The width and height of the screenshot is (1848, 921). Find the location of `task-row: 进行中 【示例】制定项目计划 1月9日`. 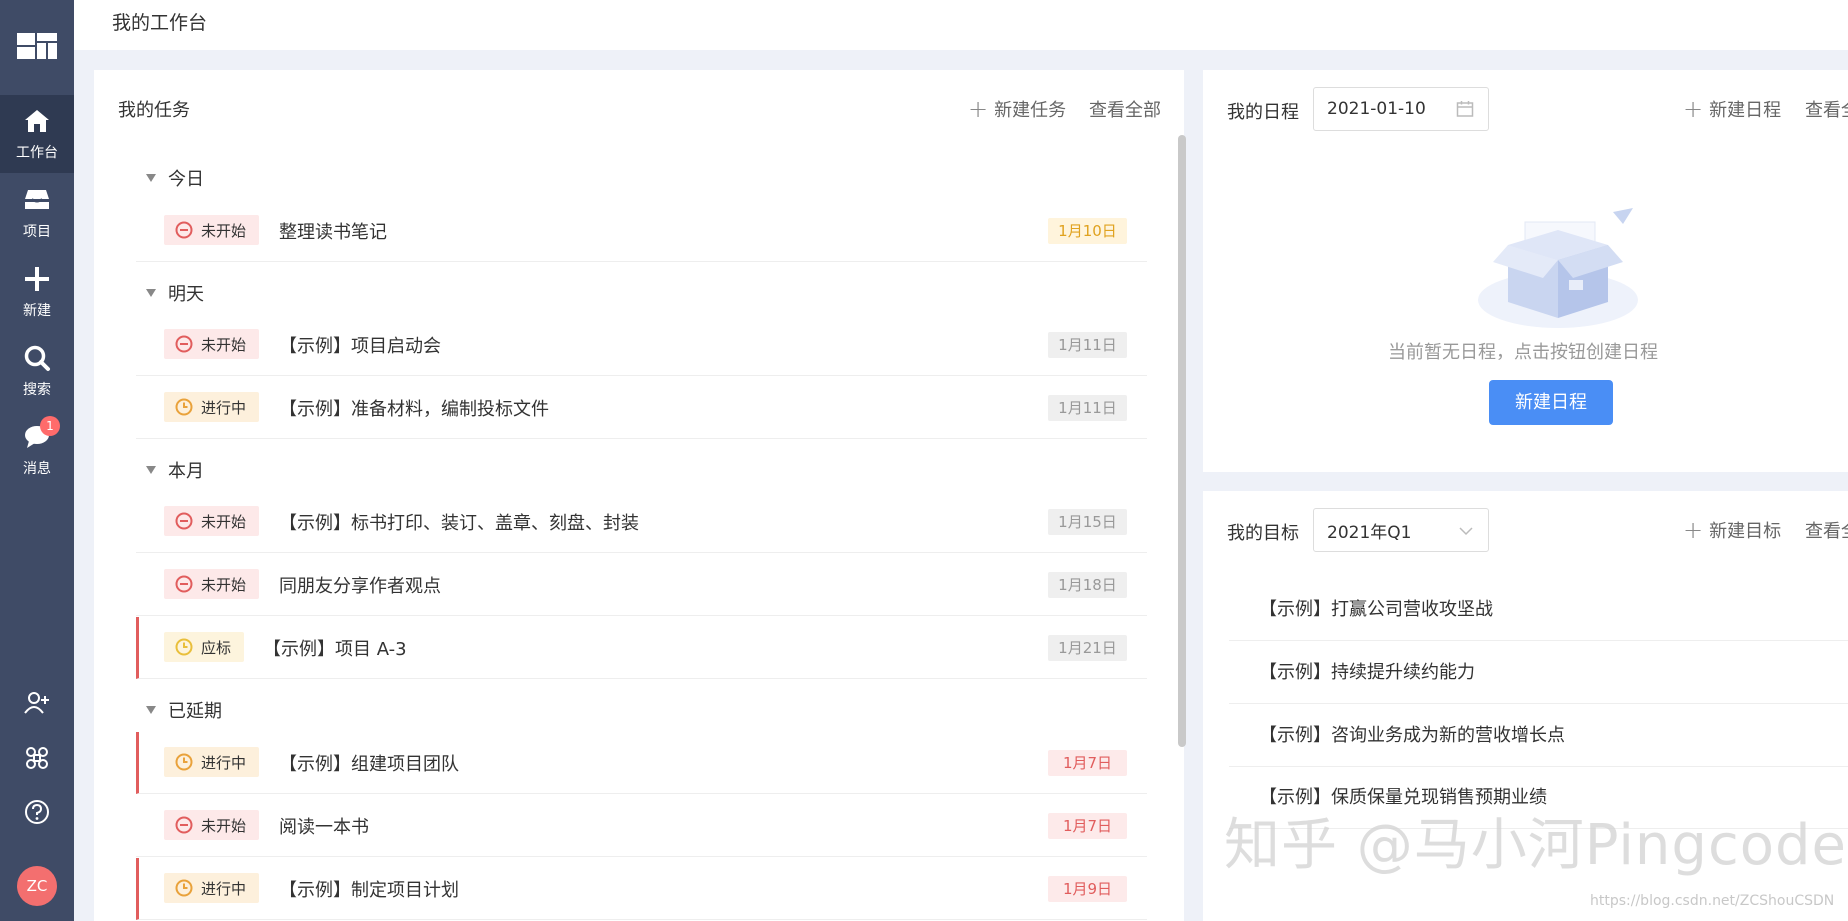

task-row: 进行中 【示例】制定项目计划 1月9日 is located at coordinates (641, 889).